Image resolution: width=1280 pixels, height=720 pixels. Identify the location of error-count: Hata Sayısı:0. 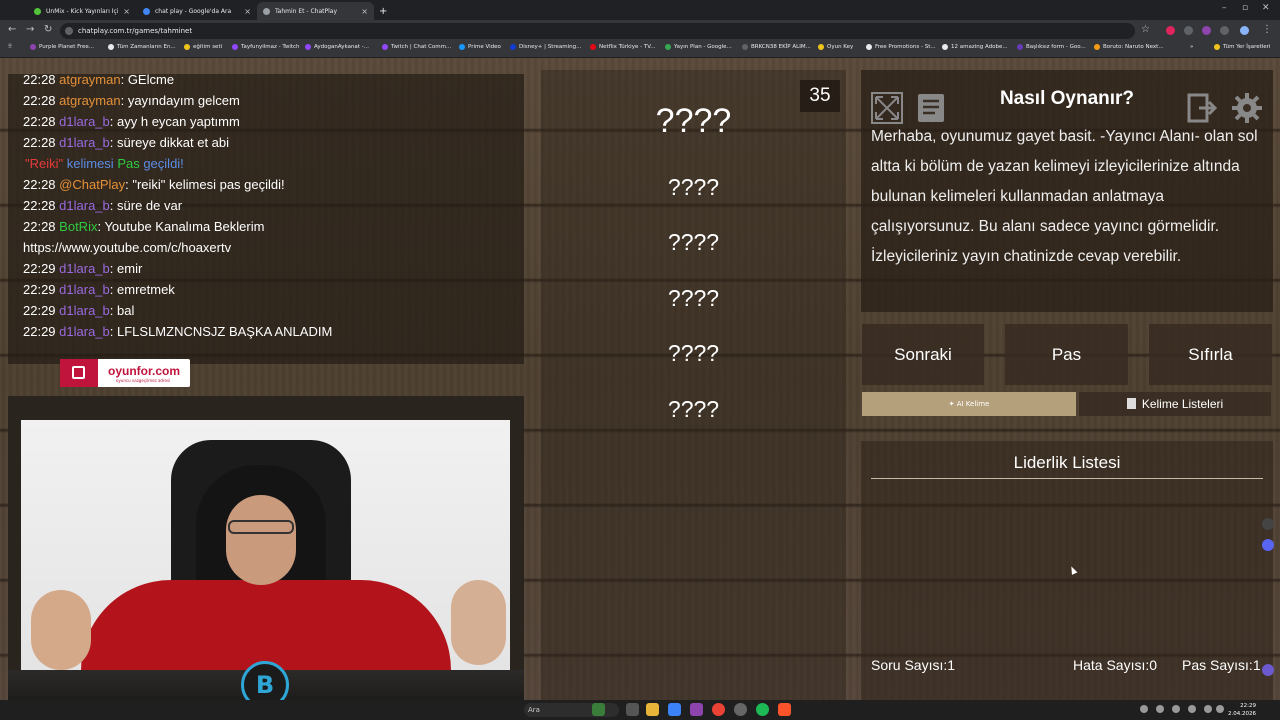
(1115, 665).